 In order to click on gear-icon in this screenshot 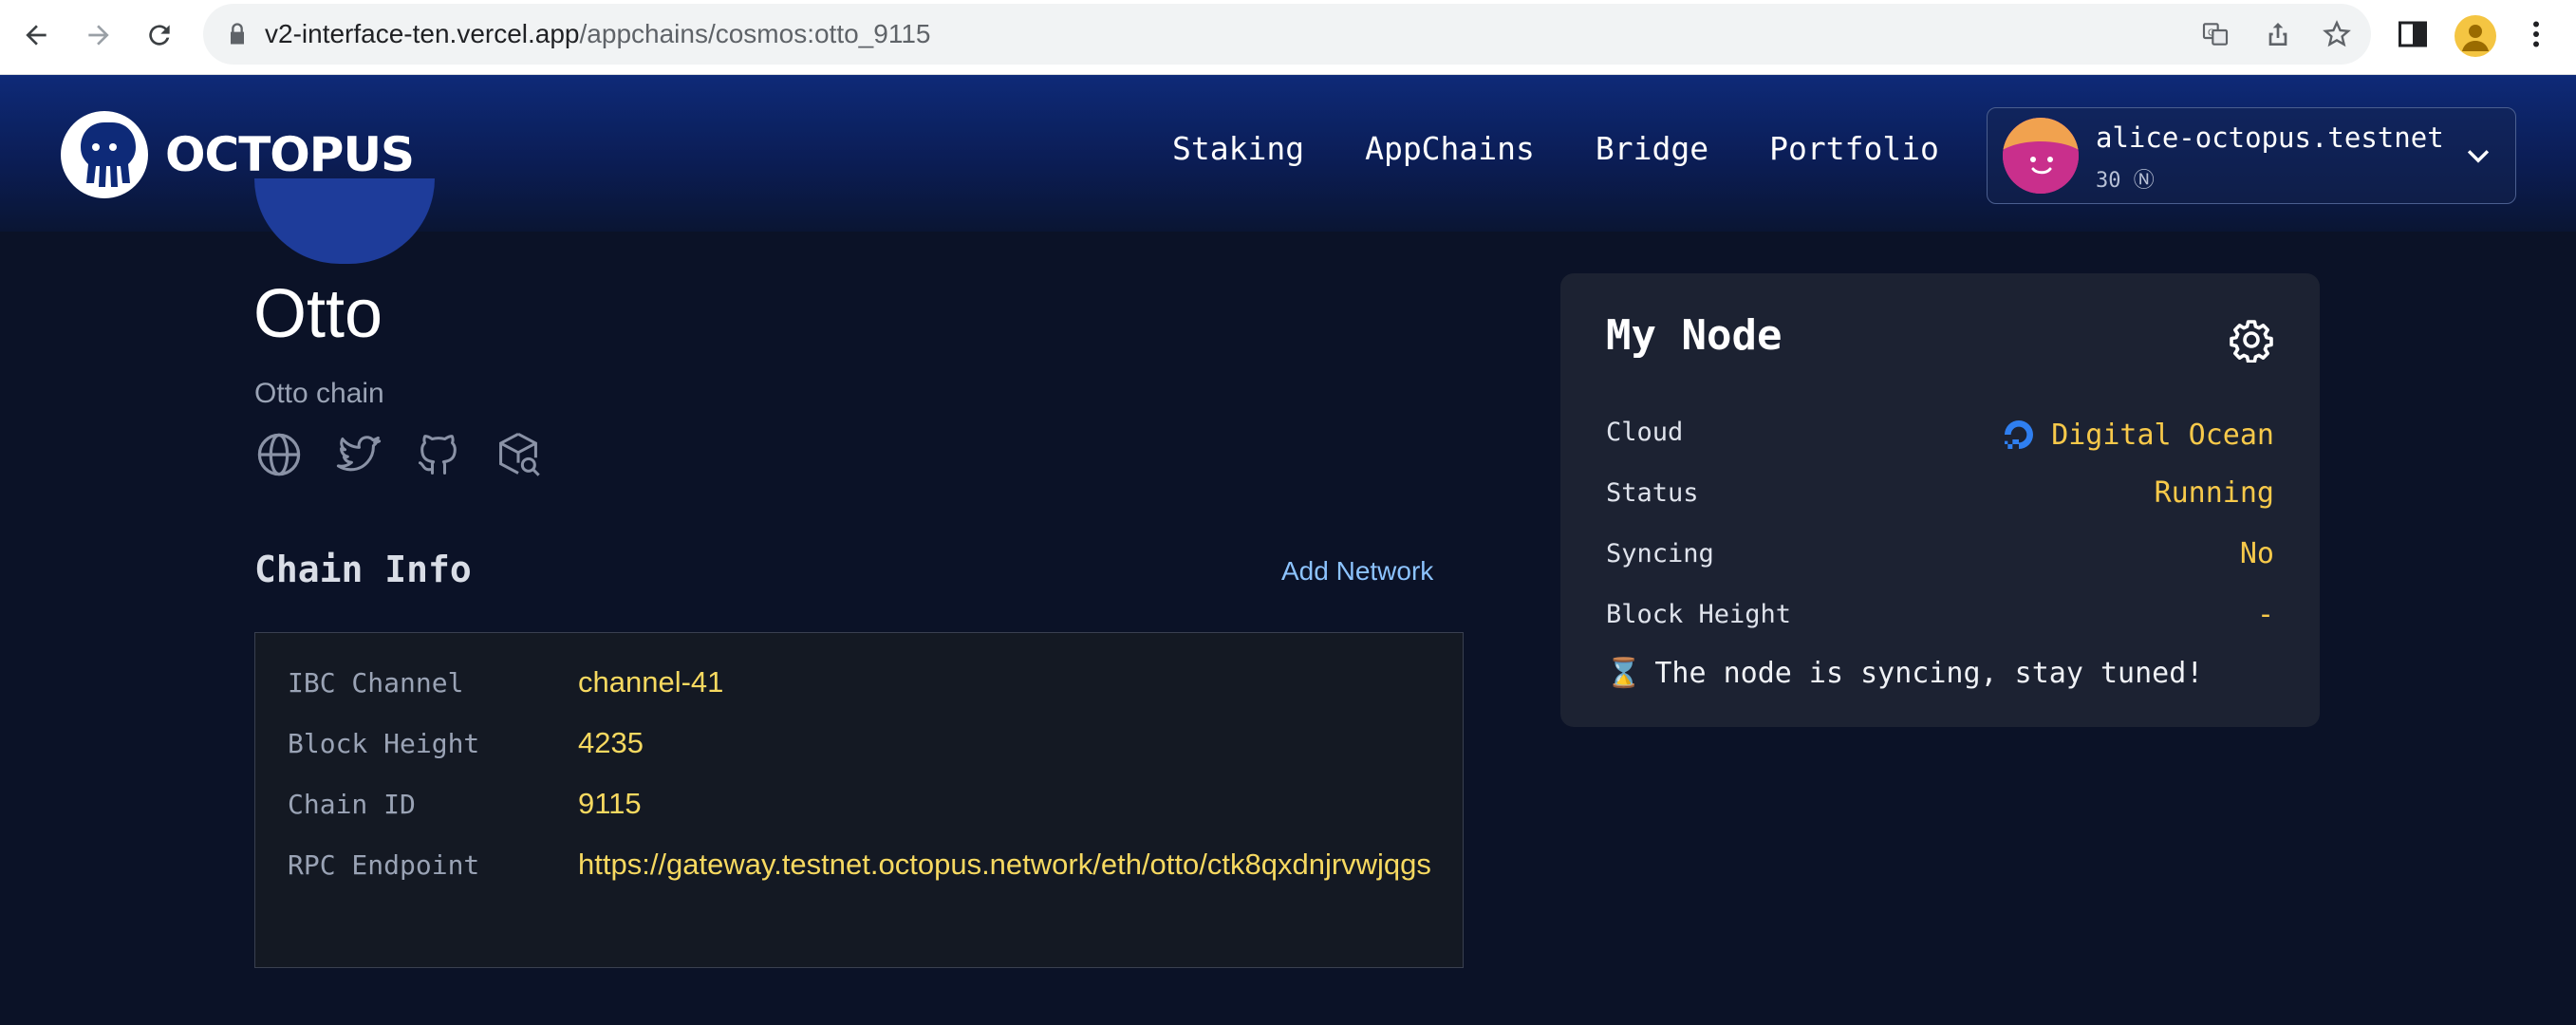, I will do `click(2251, 340)`.